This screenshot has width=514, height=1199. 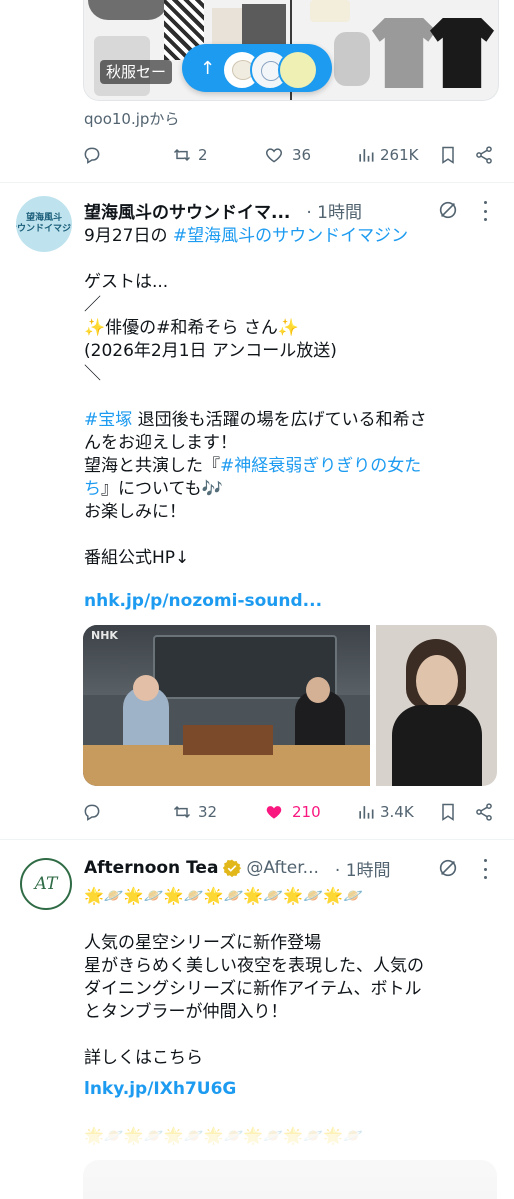 What do you see at coordinates (291, 558) in the screenshot?
I see `tweet-text-line: 番組公式HP↓` at bounding box center [291, 558].